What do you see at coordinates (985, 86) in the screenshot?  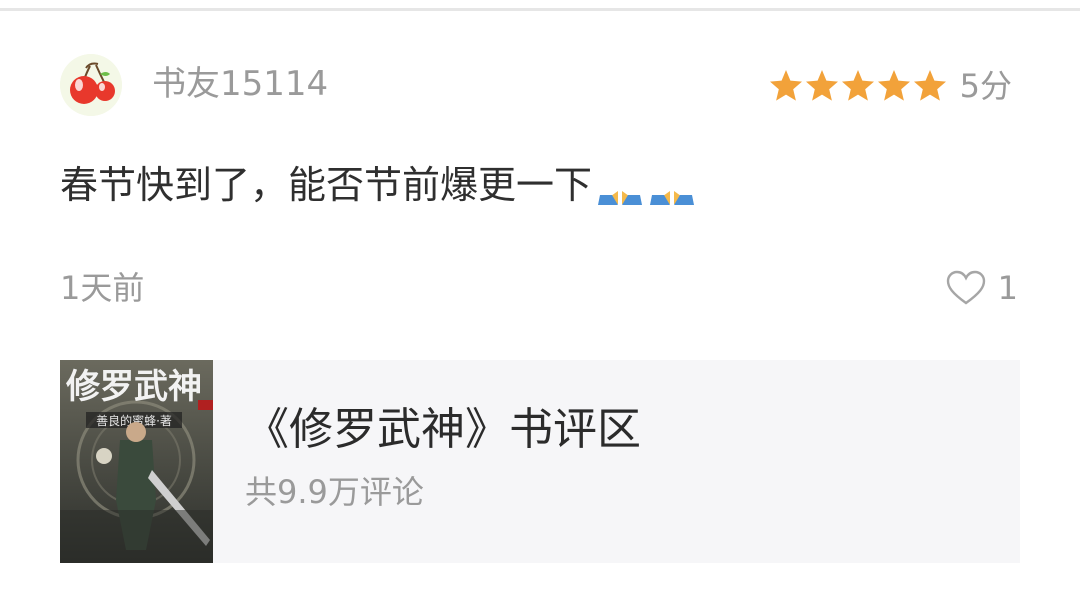 I see `rating-score: 5分` at bounding box center [985, 86].